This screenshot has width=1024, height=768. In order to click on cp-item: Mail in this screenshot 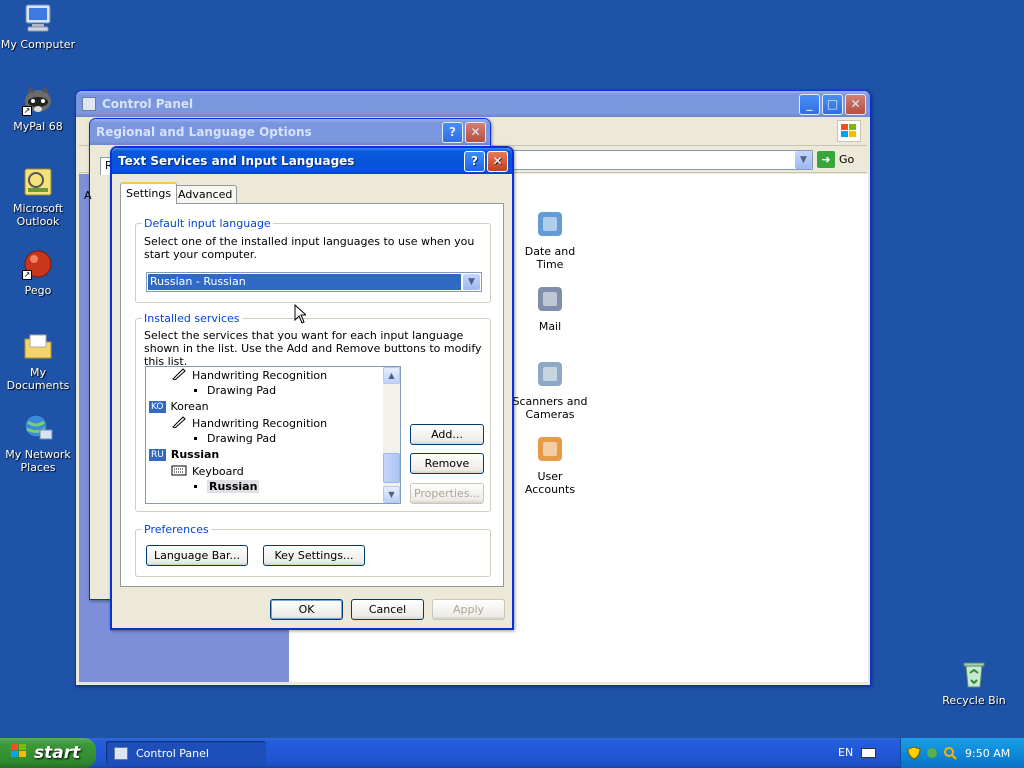, I will do `click(550, 308)`.